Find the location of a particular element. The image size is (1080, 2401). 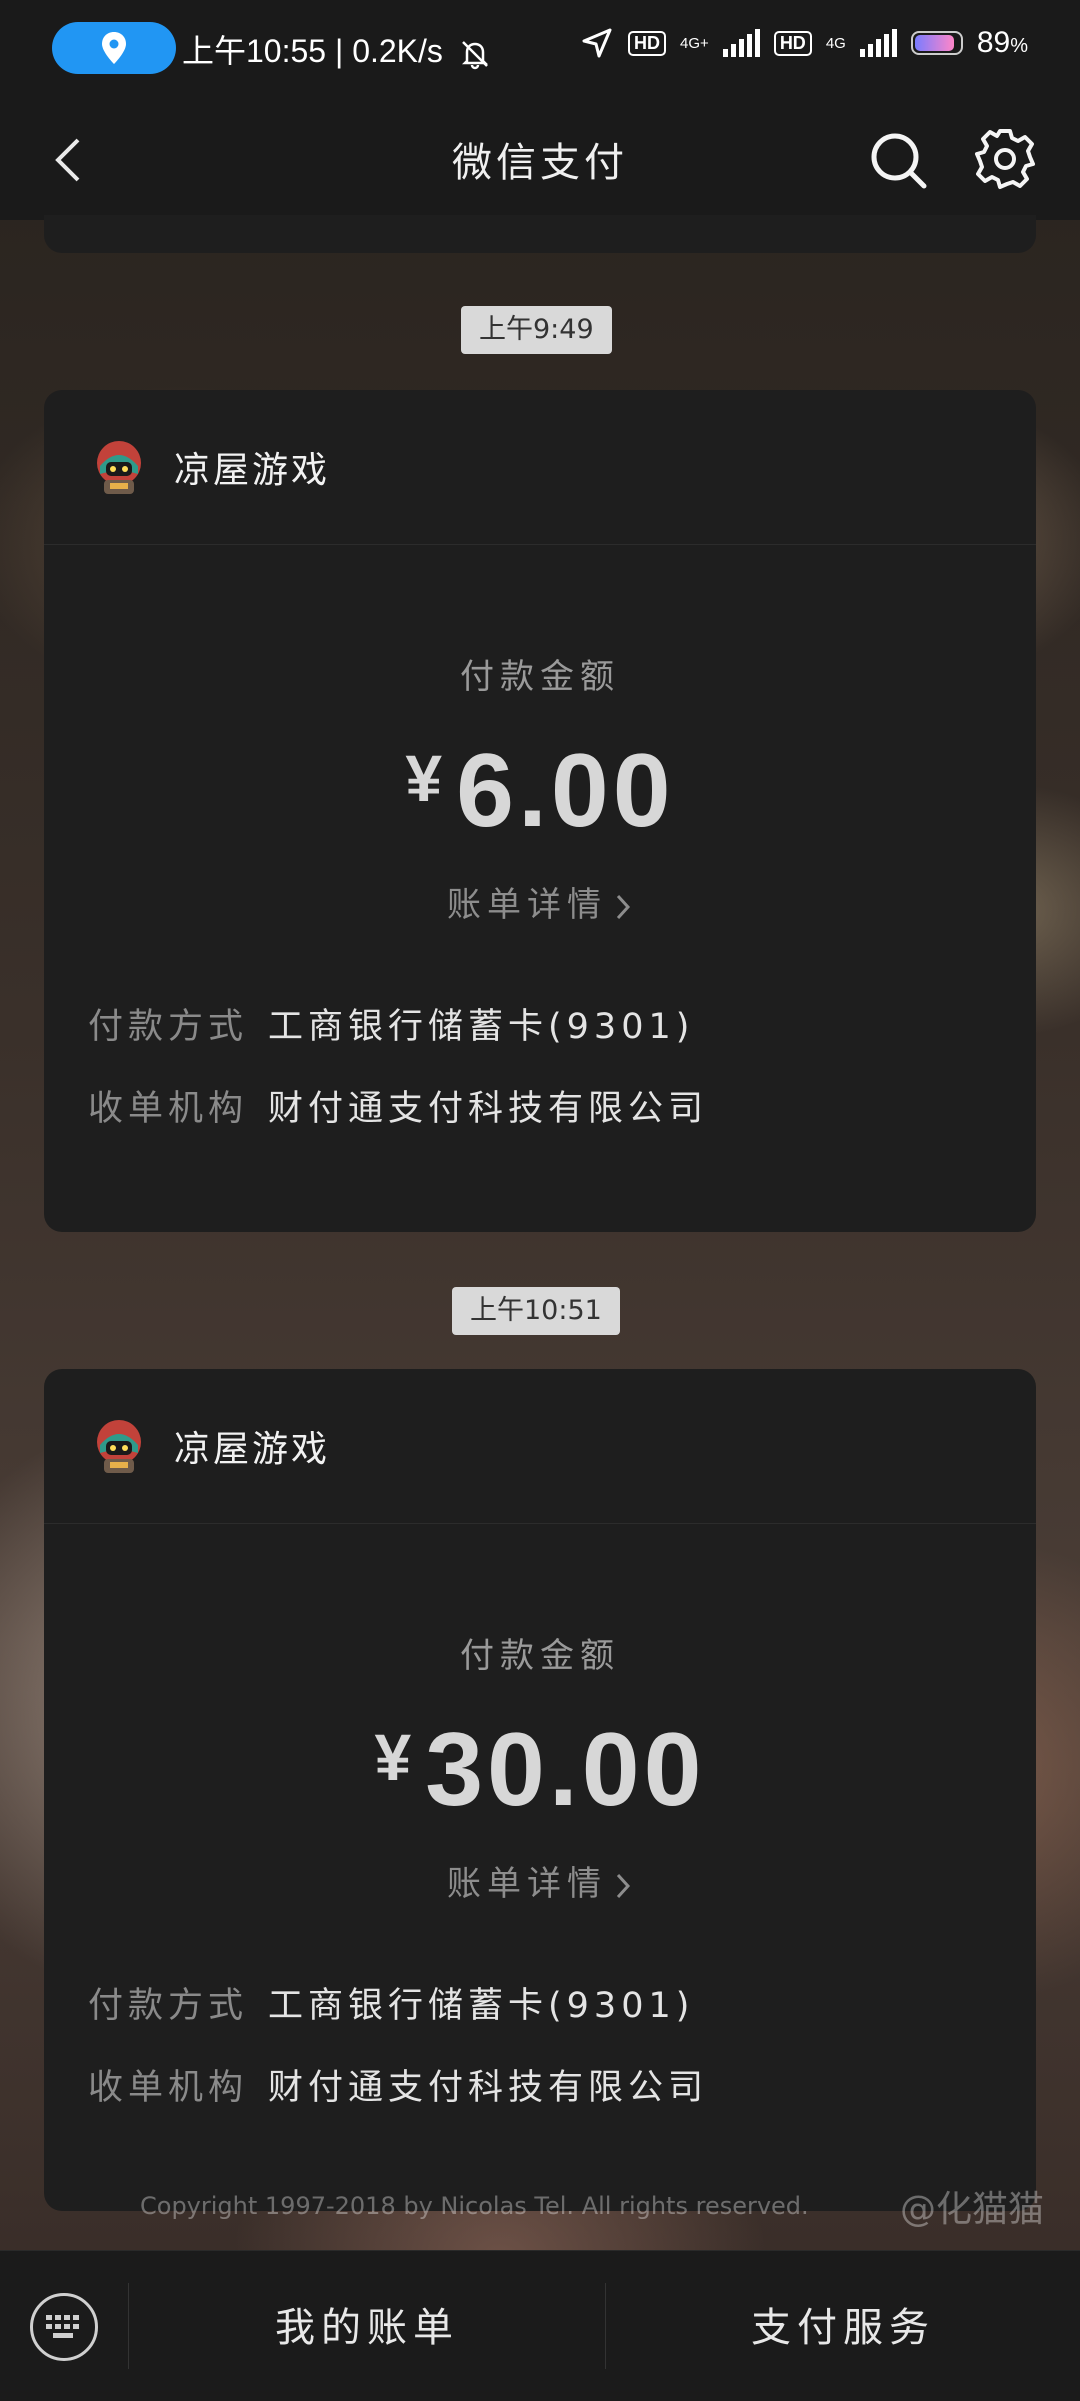

network-type: 4G is located at coordinates (835, 43).